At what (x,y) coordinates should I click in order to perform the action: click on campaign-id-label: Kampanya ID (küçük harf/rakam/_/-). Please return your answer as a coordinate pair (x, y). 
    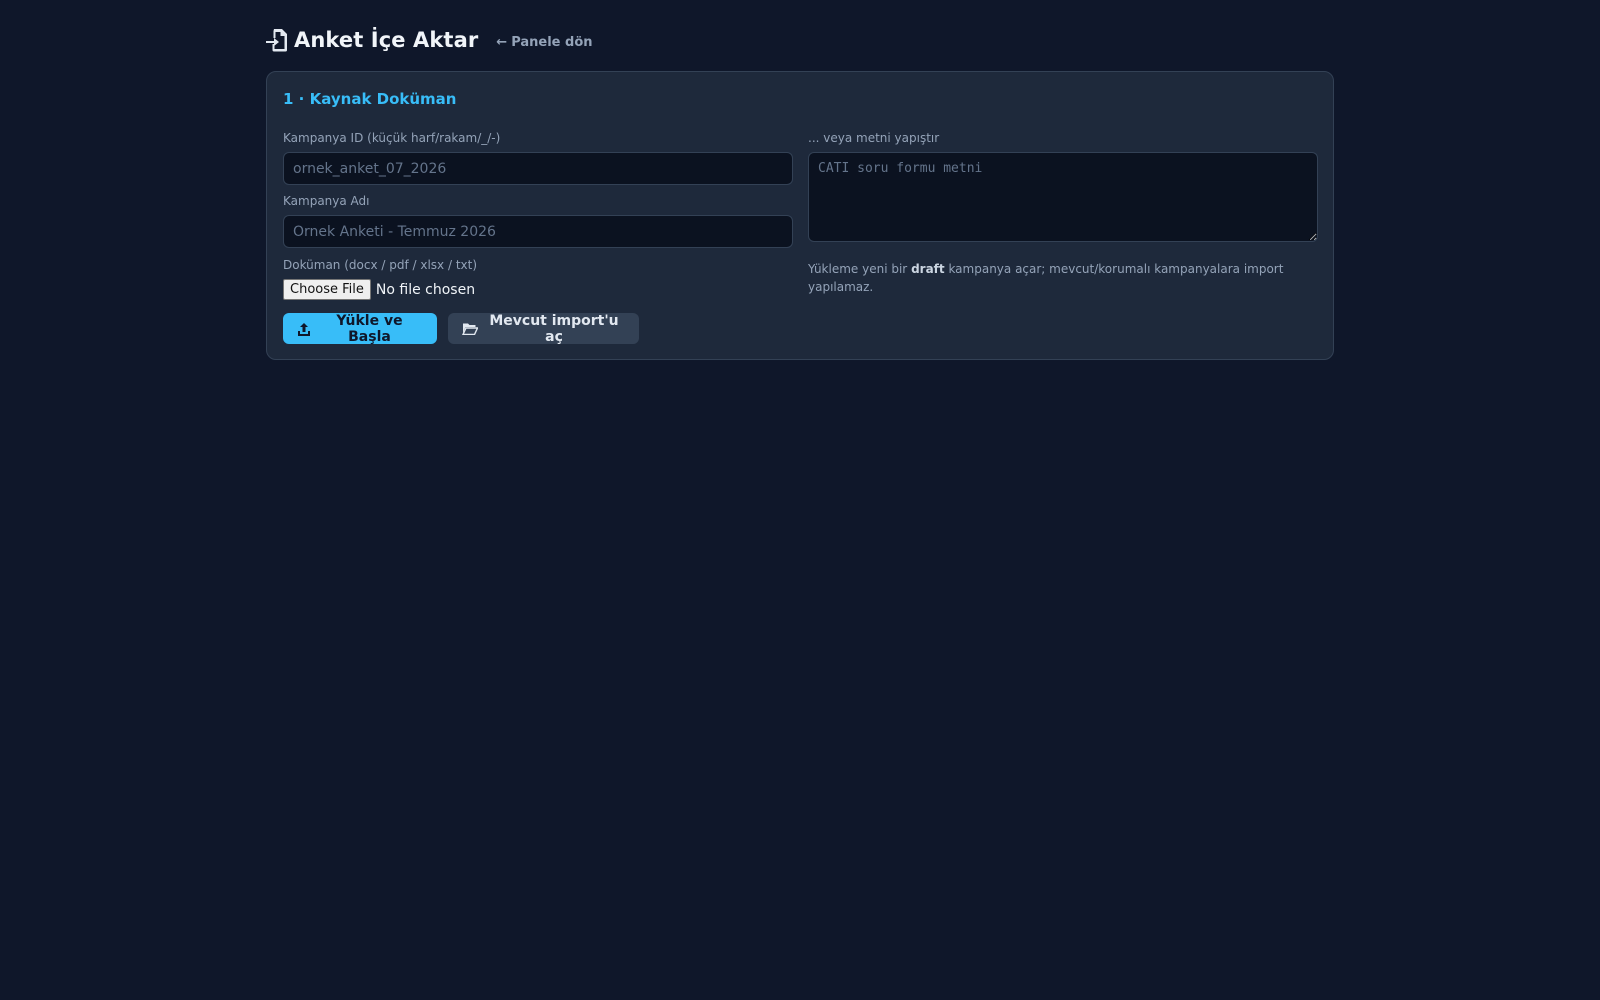
    Looking at the image, I should click on (392, 138).